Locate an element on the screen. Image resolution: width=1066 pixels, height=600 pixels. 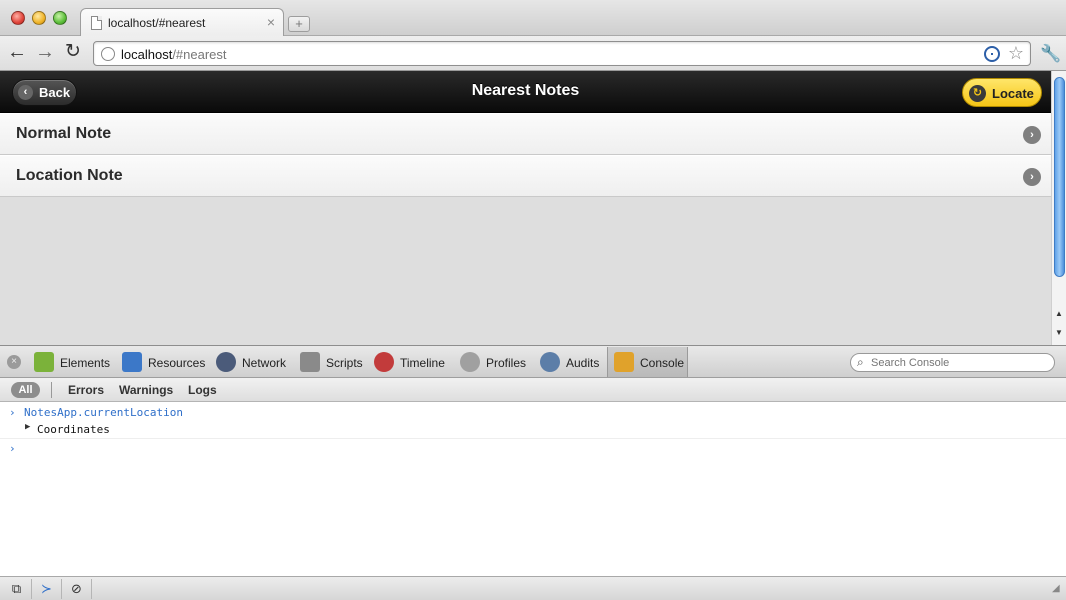
tab-network: Network is located at coordinates (255, 362).